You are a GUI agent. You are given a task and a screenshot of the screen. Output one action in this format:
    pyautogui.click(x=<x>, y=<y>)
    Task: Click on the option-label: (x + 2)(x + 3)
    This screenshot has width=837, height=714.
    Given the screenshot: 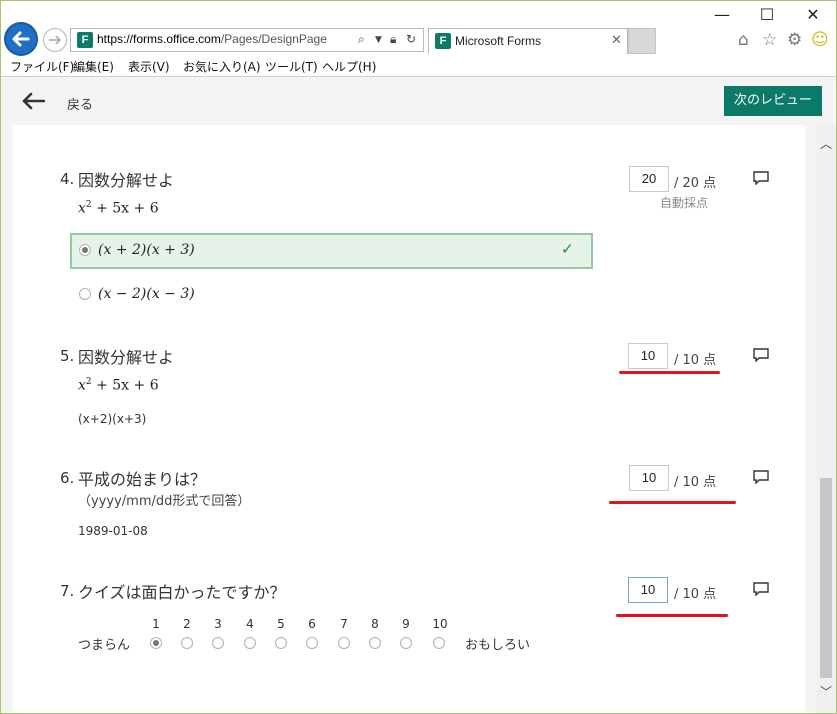 What is the action you would take?
    pyautogui.click(x=146, y=250)
    